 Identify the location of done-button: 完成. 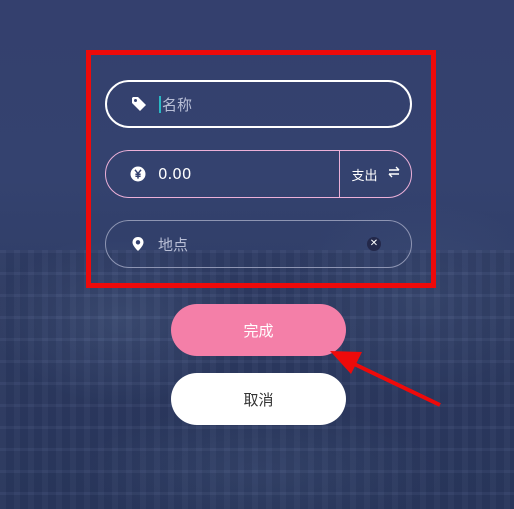
(258, 330).